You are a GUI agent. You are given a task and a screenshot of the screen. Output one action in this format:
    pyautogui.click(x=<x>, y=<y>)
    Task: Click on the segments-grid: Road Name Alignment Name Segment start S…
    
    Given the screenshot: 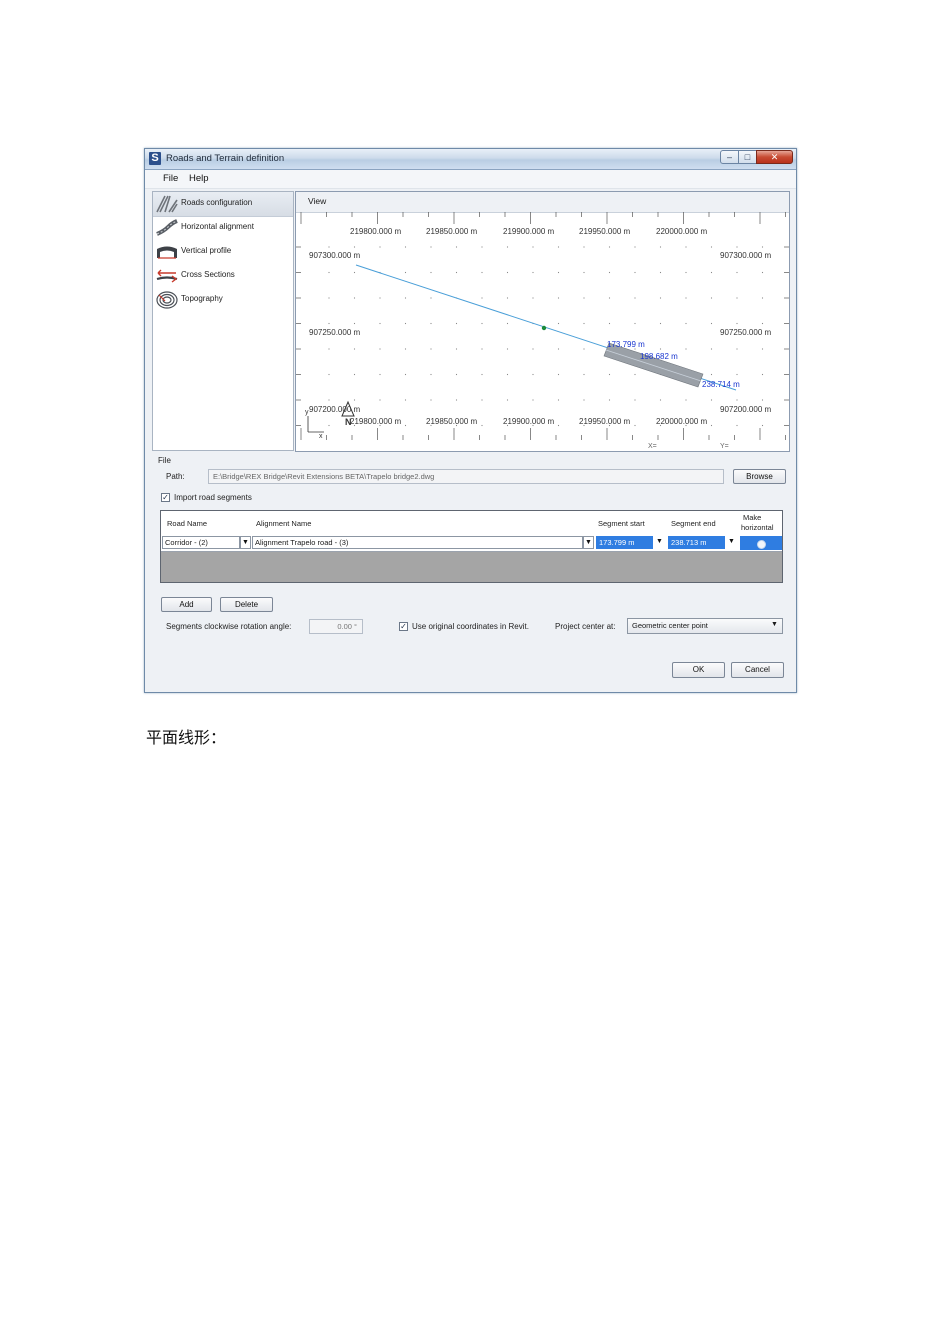 What is the action you would take?
    pyautogui.click(x=471, y=546)
    